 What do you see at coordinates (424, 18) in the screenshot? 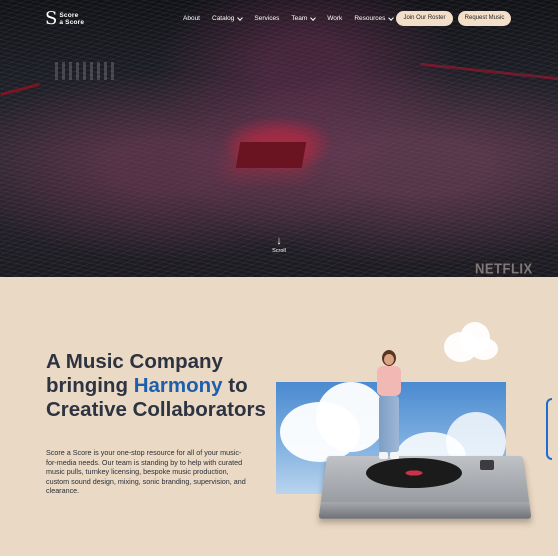
I see `join-roster-button: Join Our Roster` at bounding box center [424, 18].